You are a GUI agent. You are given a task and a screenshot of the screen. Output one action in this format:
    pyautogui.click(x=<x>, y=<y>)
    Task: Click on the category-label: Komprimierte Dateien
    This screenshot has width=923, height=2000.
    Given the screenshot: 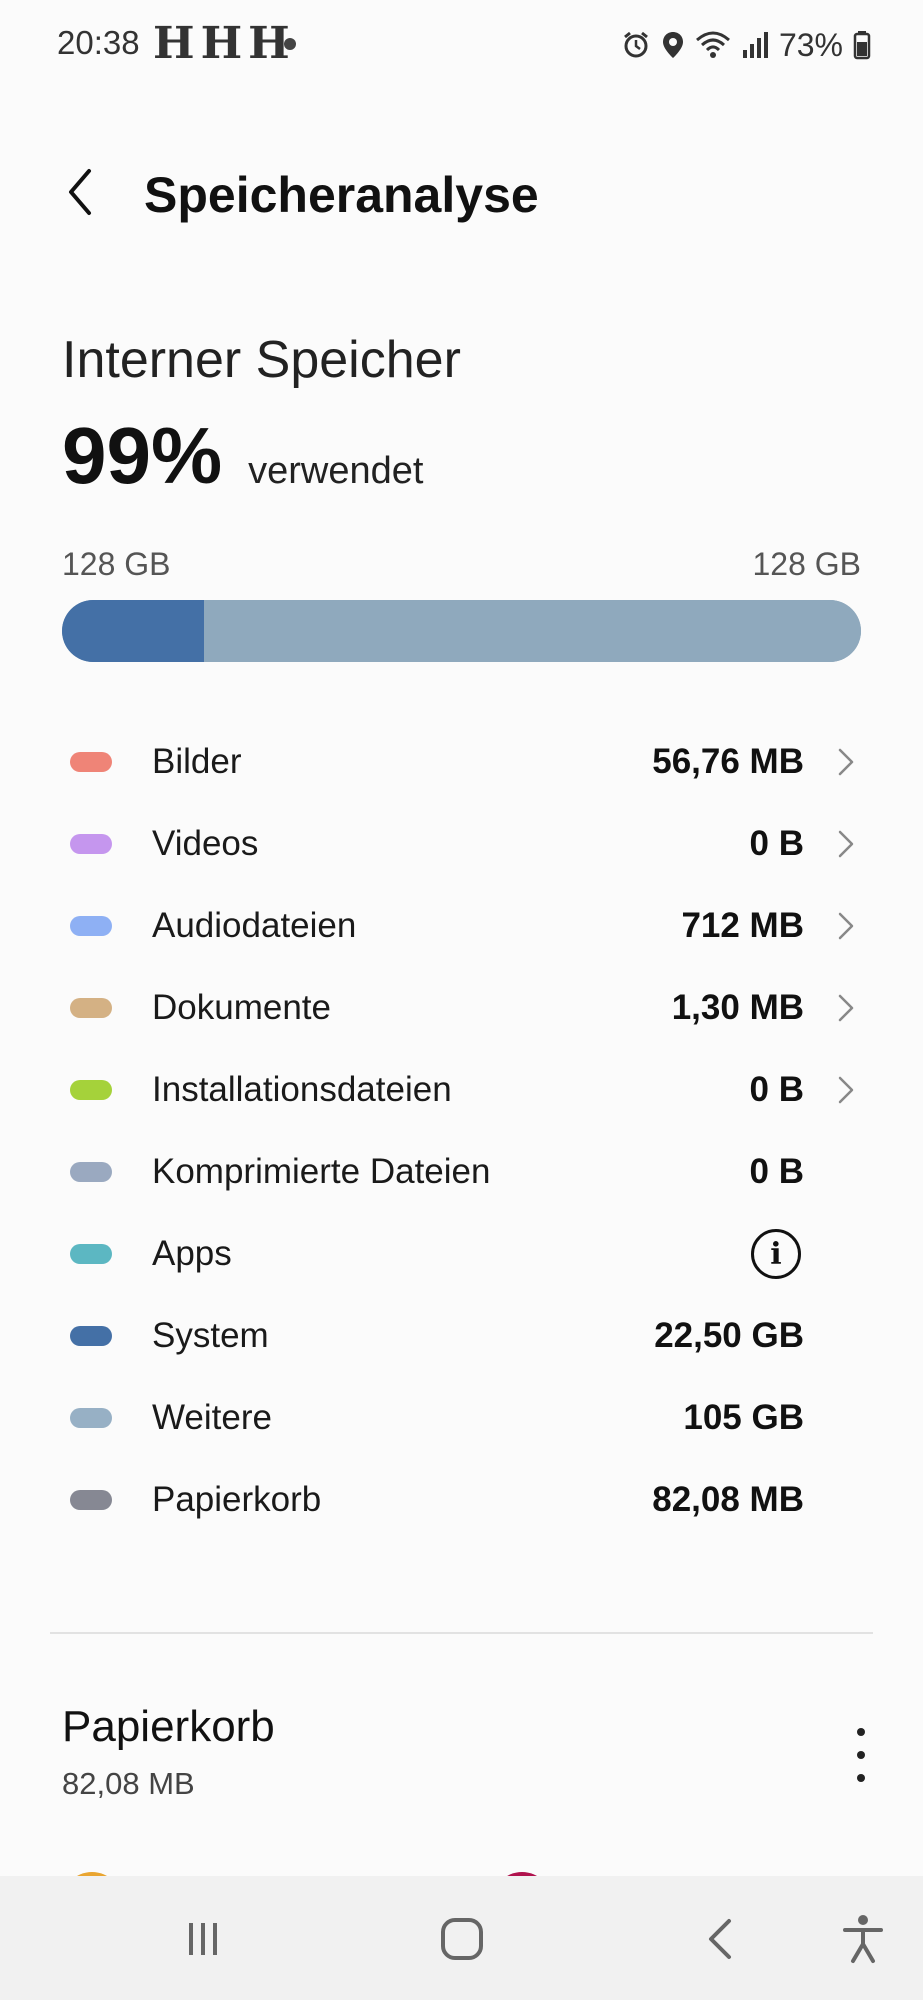 What is the action you would take?
    pyautogui.click(x=321, y=1171)
    